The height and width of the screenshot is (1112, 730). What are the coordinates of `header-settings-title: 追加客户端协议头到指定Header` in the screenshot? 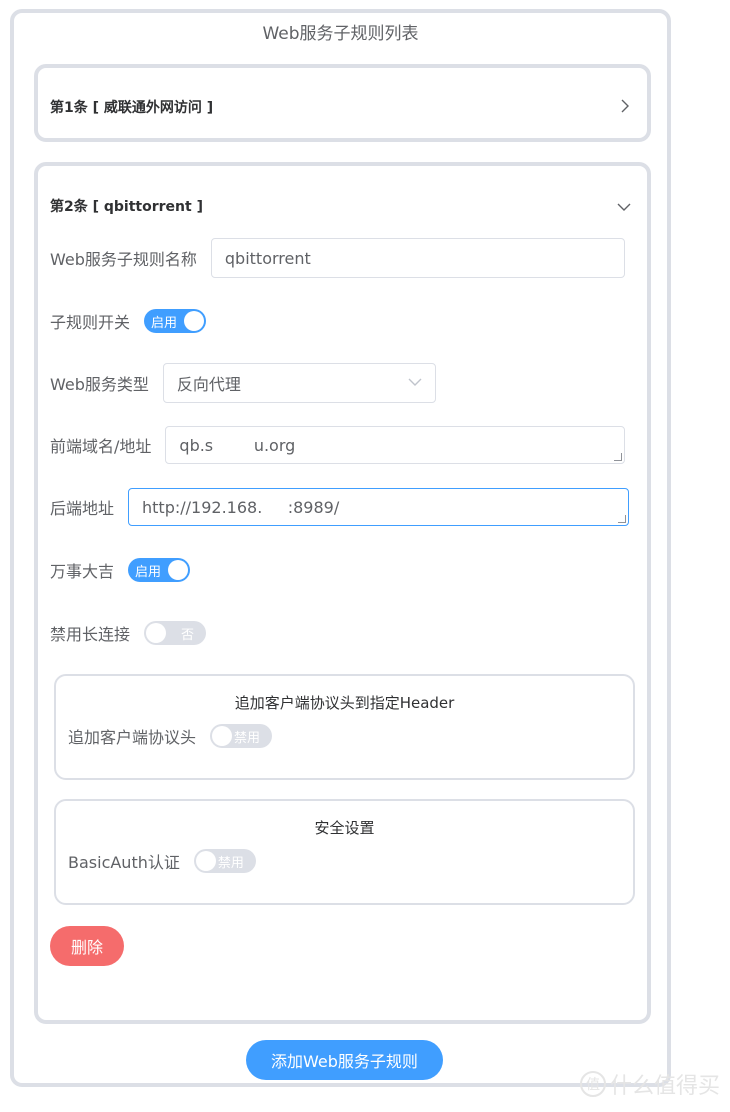 It's located at (344, 703).